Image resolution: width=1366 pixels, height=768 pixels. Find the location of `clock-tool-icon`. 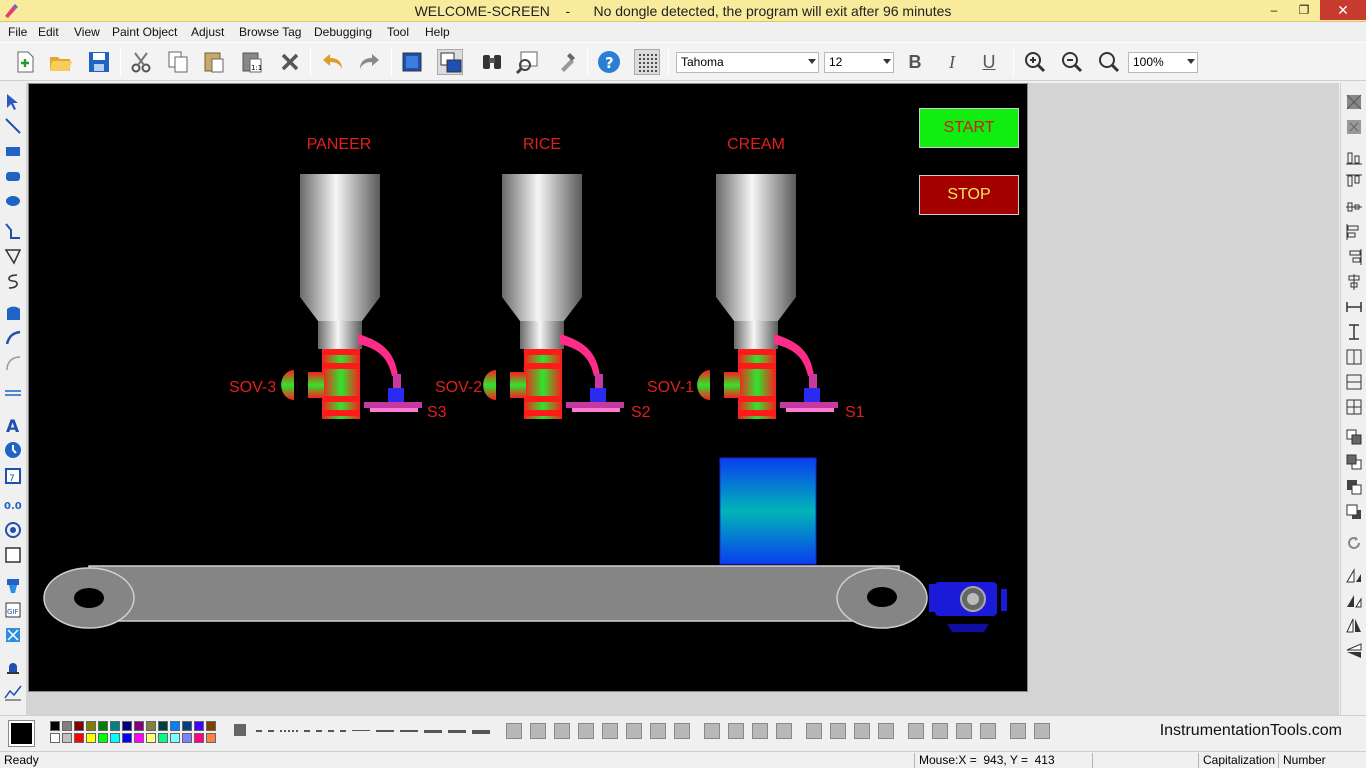

clock-tool-icon is located at coordinates (13, 450).